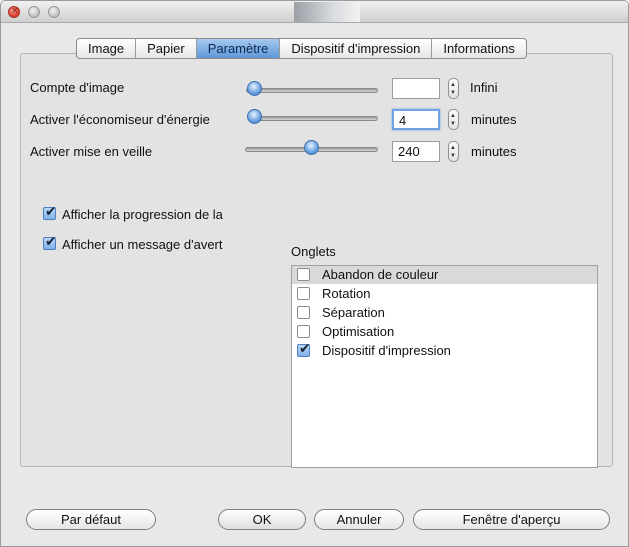  Describe the element at coordinates (262, 519) in the screenshot. I see `ok-button: OK` at that location.